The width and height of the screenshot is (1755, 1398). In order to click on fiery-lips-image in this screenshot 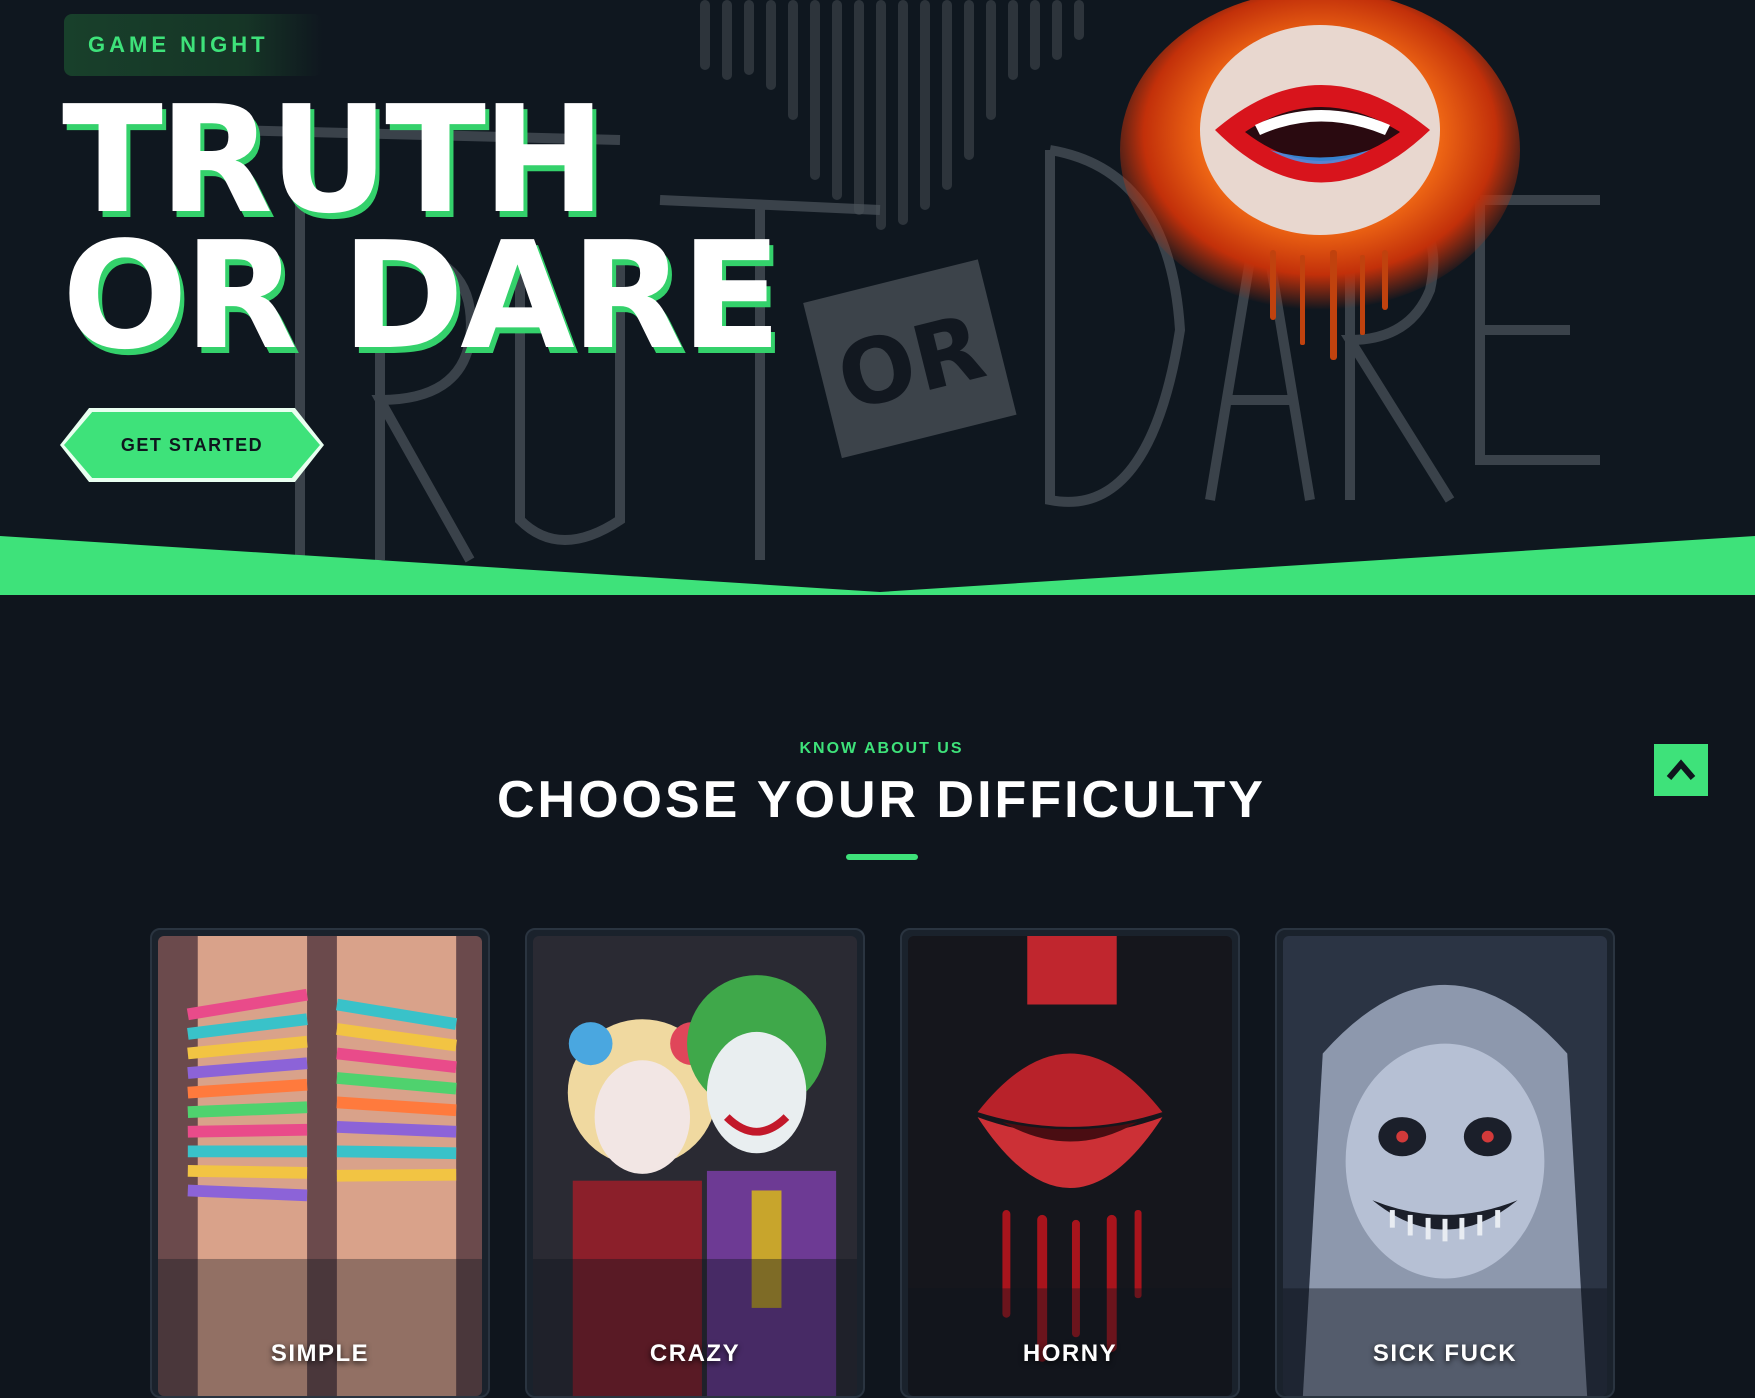, I will do `click(1320, 180)`.